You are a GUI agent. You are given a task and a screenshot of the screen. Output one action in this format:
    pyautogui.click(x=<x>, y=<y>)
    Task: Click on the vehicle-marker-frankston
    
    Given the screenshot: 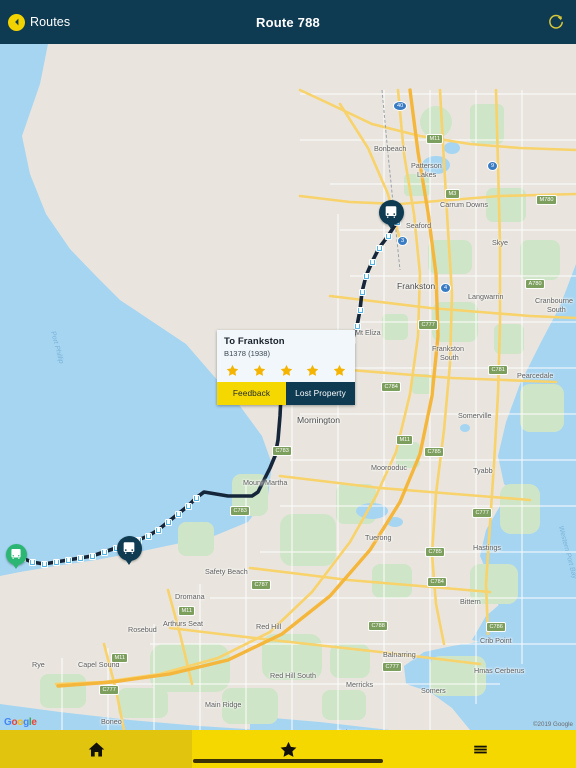 What is the action you would take?
    pyautogui.click(x=391, y=214)
    